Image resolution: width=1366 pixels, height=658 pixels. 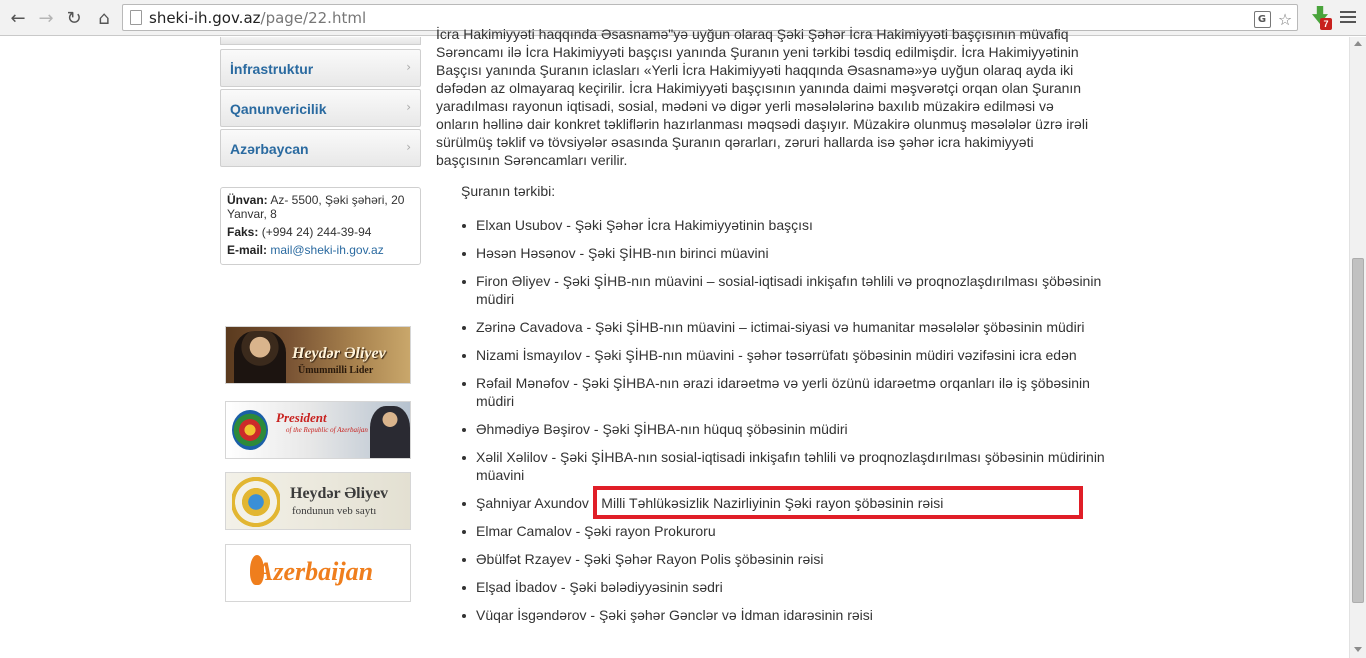 I want to click on scroll-up-arrow-icon, so click(x=1358, y=43).